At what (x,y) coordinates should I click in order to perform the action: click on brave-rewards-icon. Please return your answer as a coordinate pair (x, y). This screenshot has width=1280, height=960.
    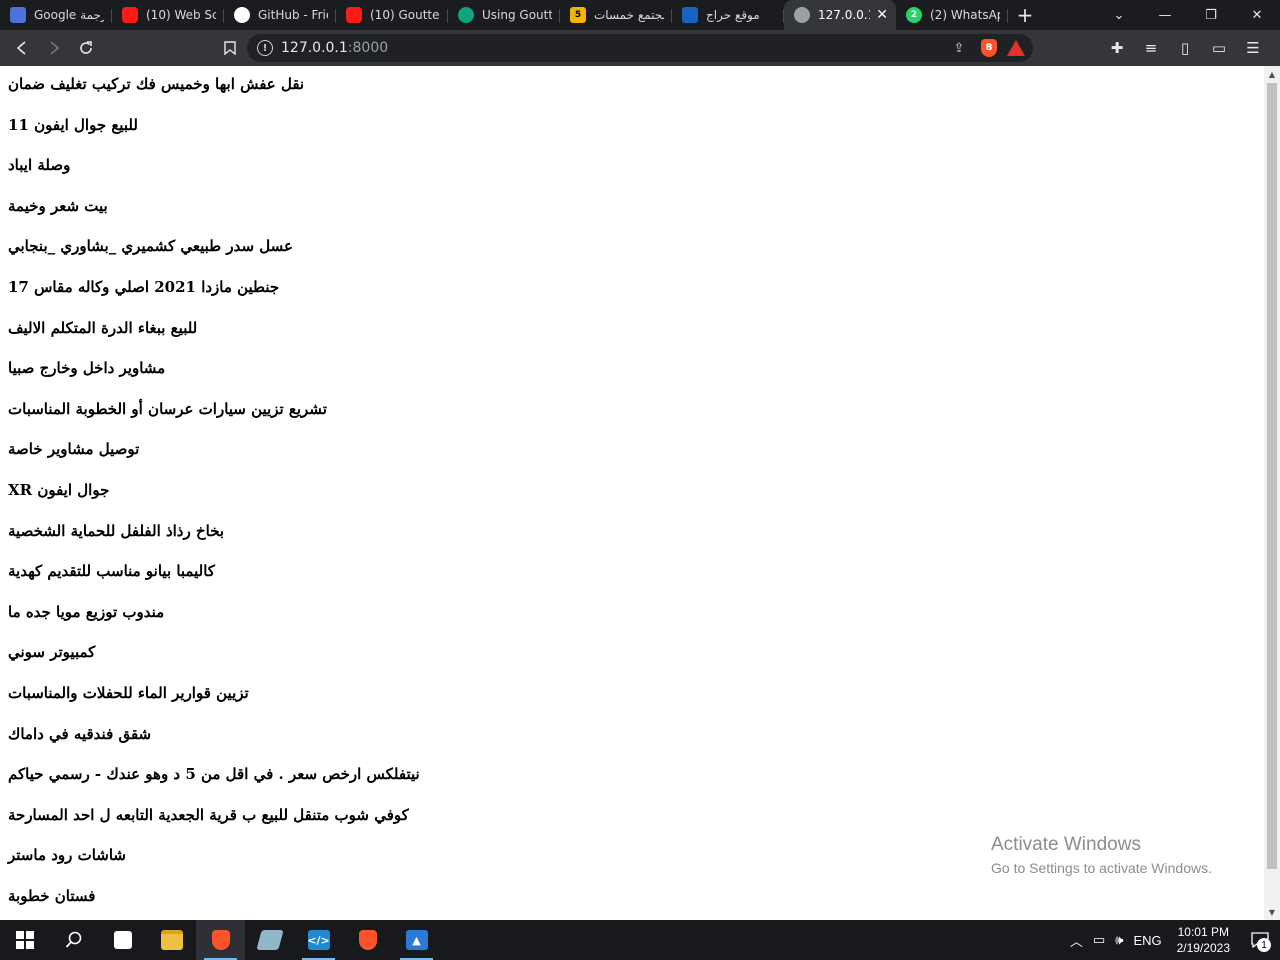
    Looking at the image, I should click on (1016, 48).